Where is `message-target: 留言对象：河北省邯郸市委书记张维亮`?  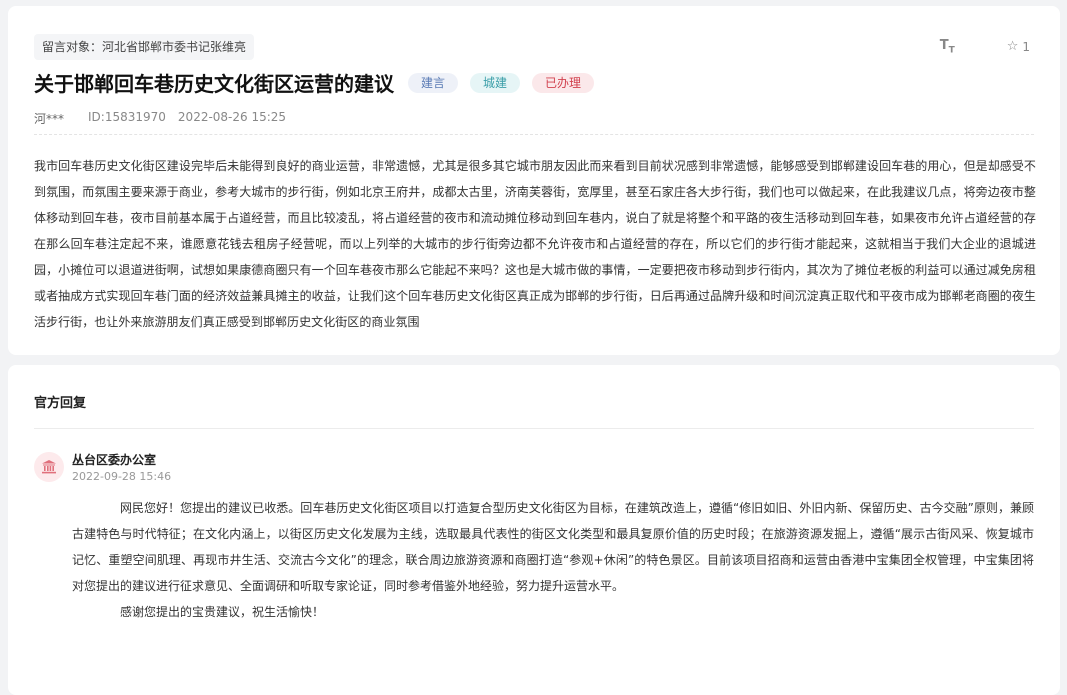 message-target: 留言对象：河北省邯郸市委书记张维亮 is located at coordinates (144, 47).